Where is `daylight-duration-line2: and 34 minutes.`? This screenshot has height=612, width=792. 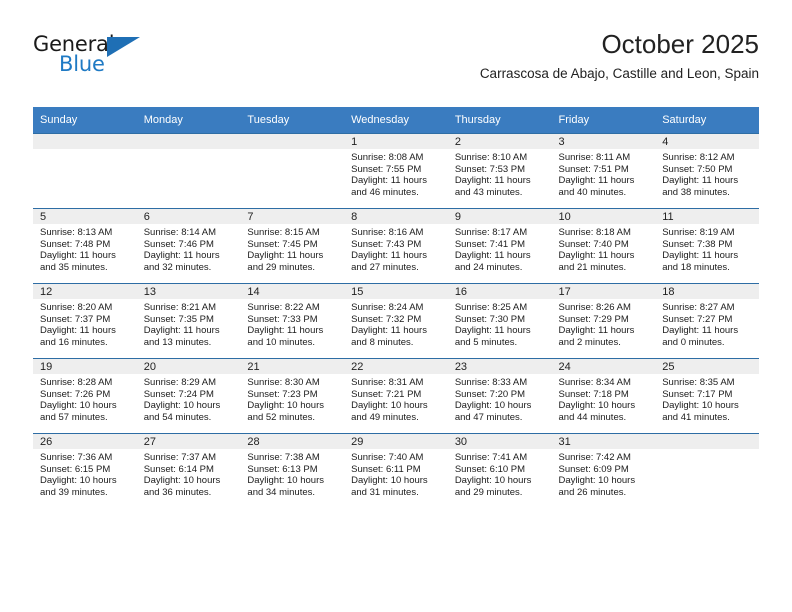 daylight-duration-line2: and 34 minutes. is located at coordinates (281, 492).